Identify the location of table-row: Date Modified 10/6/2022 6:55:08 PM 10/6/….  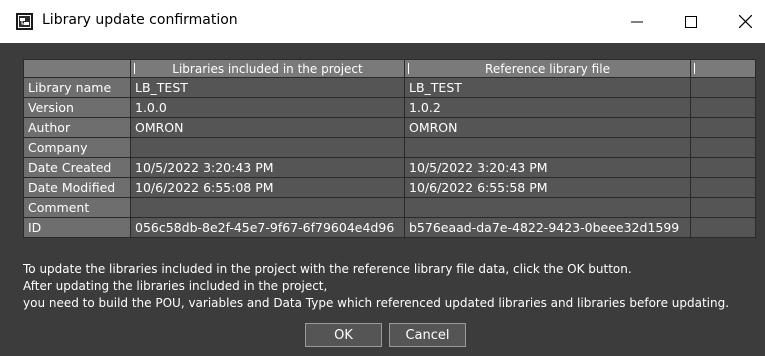
(389, 187).